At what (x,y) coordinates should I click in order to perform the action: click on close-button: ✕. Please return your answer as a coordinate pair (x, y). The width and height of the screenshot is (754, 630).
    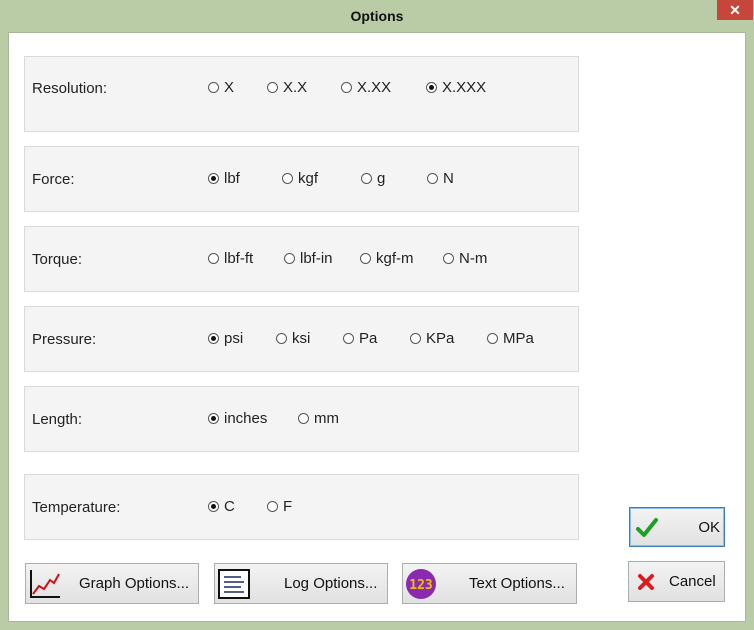
    Looking at the image, I should click on (735, 10).